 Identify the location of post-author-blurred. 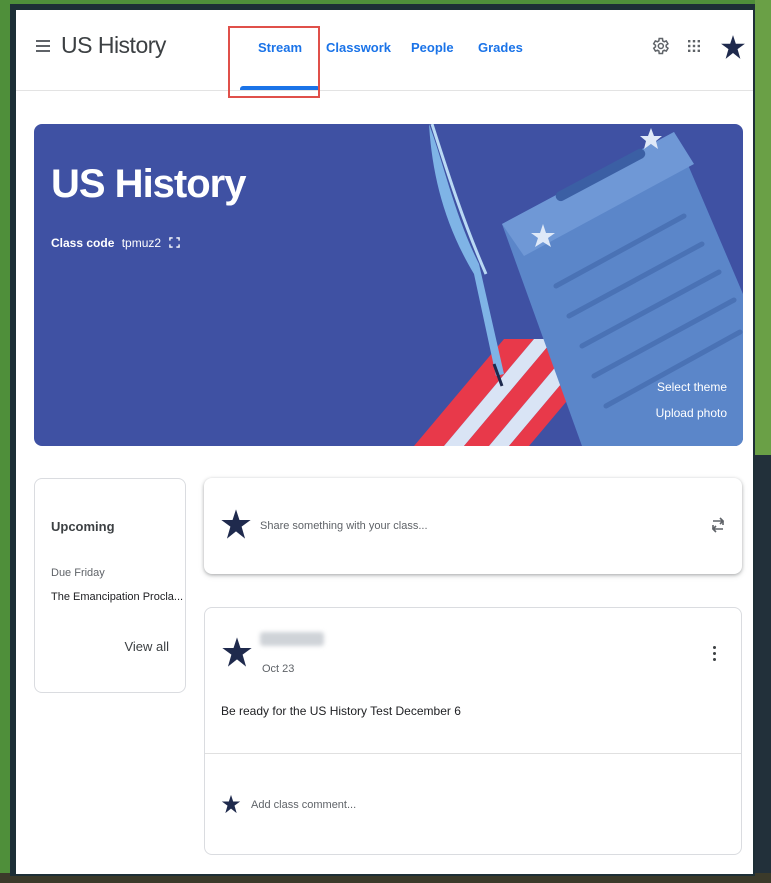
(292, 639).